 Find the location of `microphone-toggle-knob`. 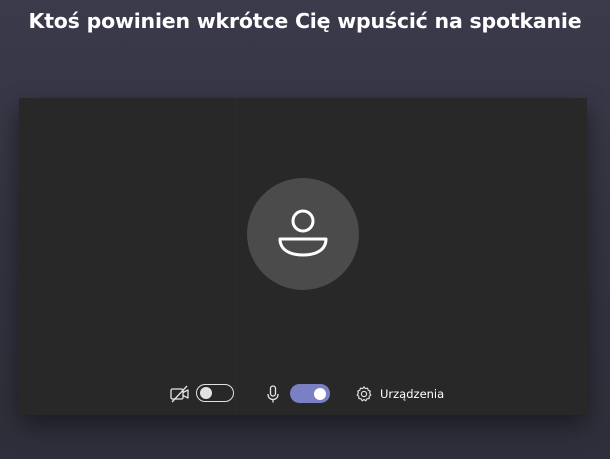

microphone-toggle-knob is located at coordinates (320, 393).